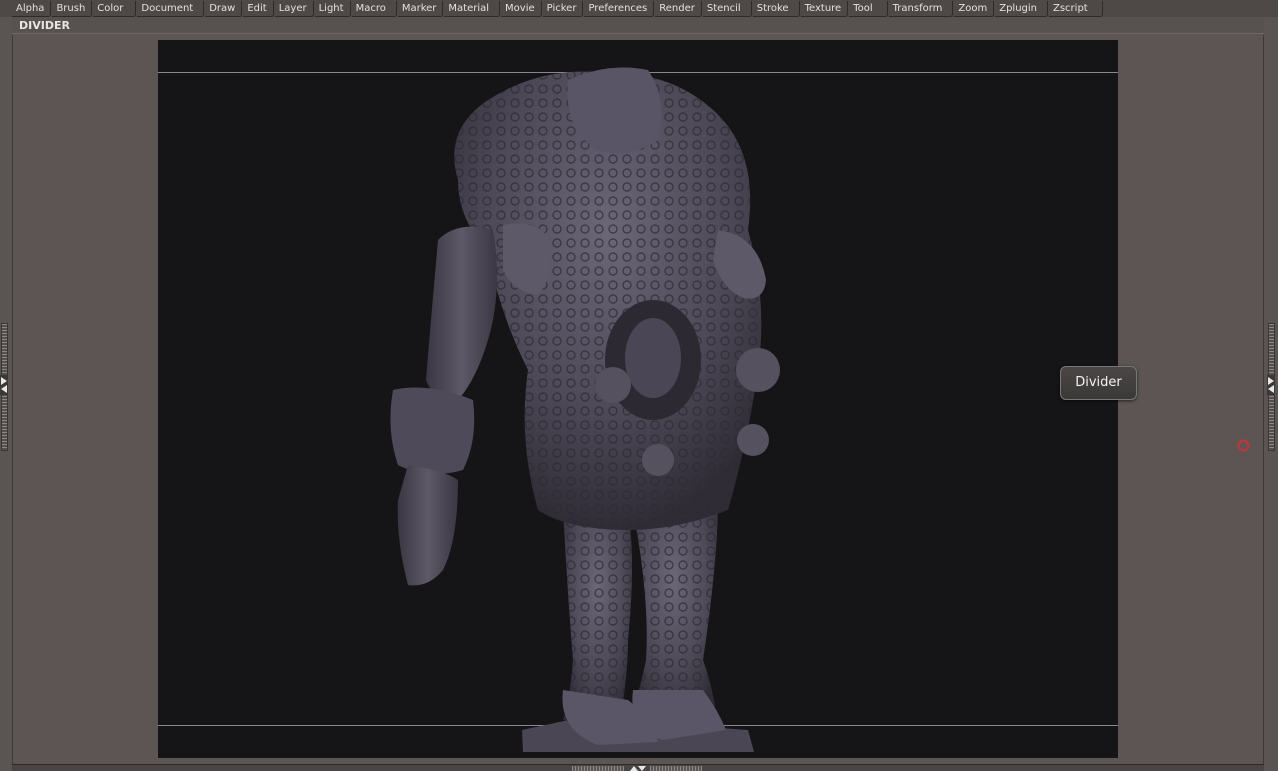 Image resolution: width=1278 pixels, height=771 pixels. I want to click on menu-macro: Macro, so click(374, 8).